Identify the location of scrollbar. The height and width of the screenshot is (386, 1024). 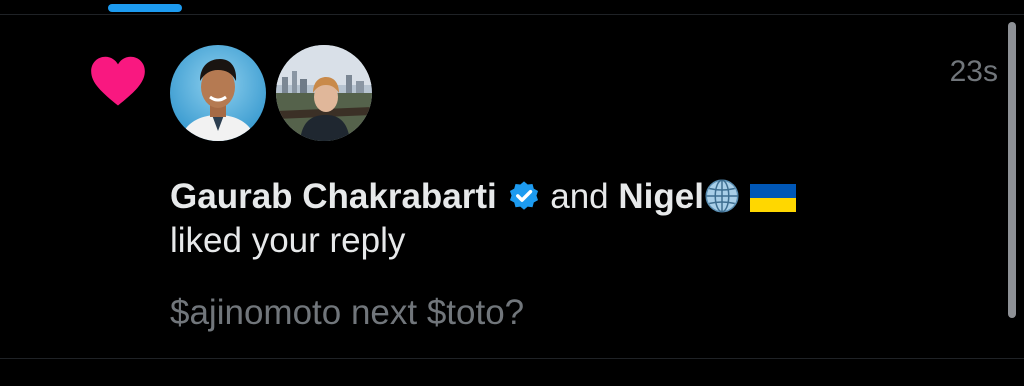
(1012, 170).